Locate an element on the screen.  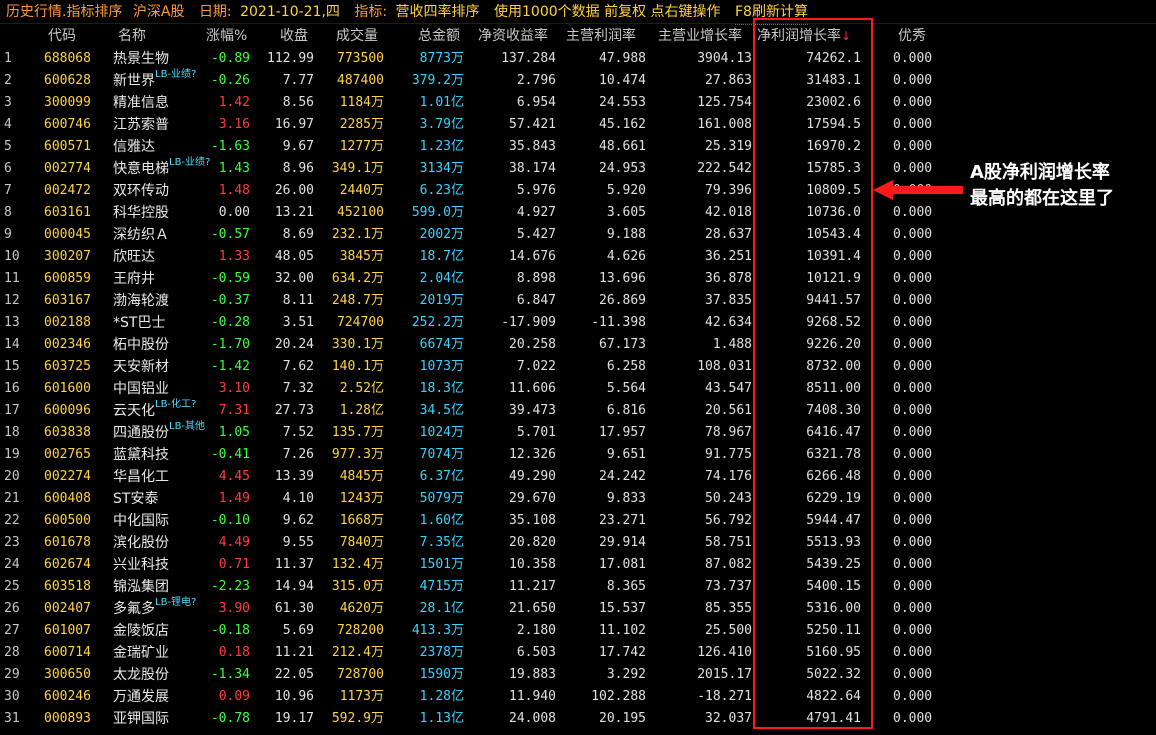
stock-code: 603161 is located at coordinates (67, 212).